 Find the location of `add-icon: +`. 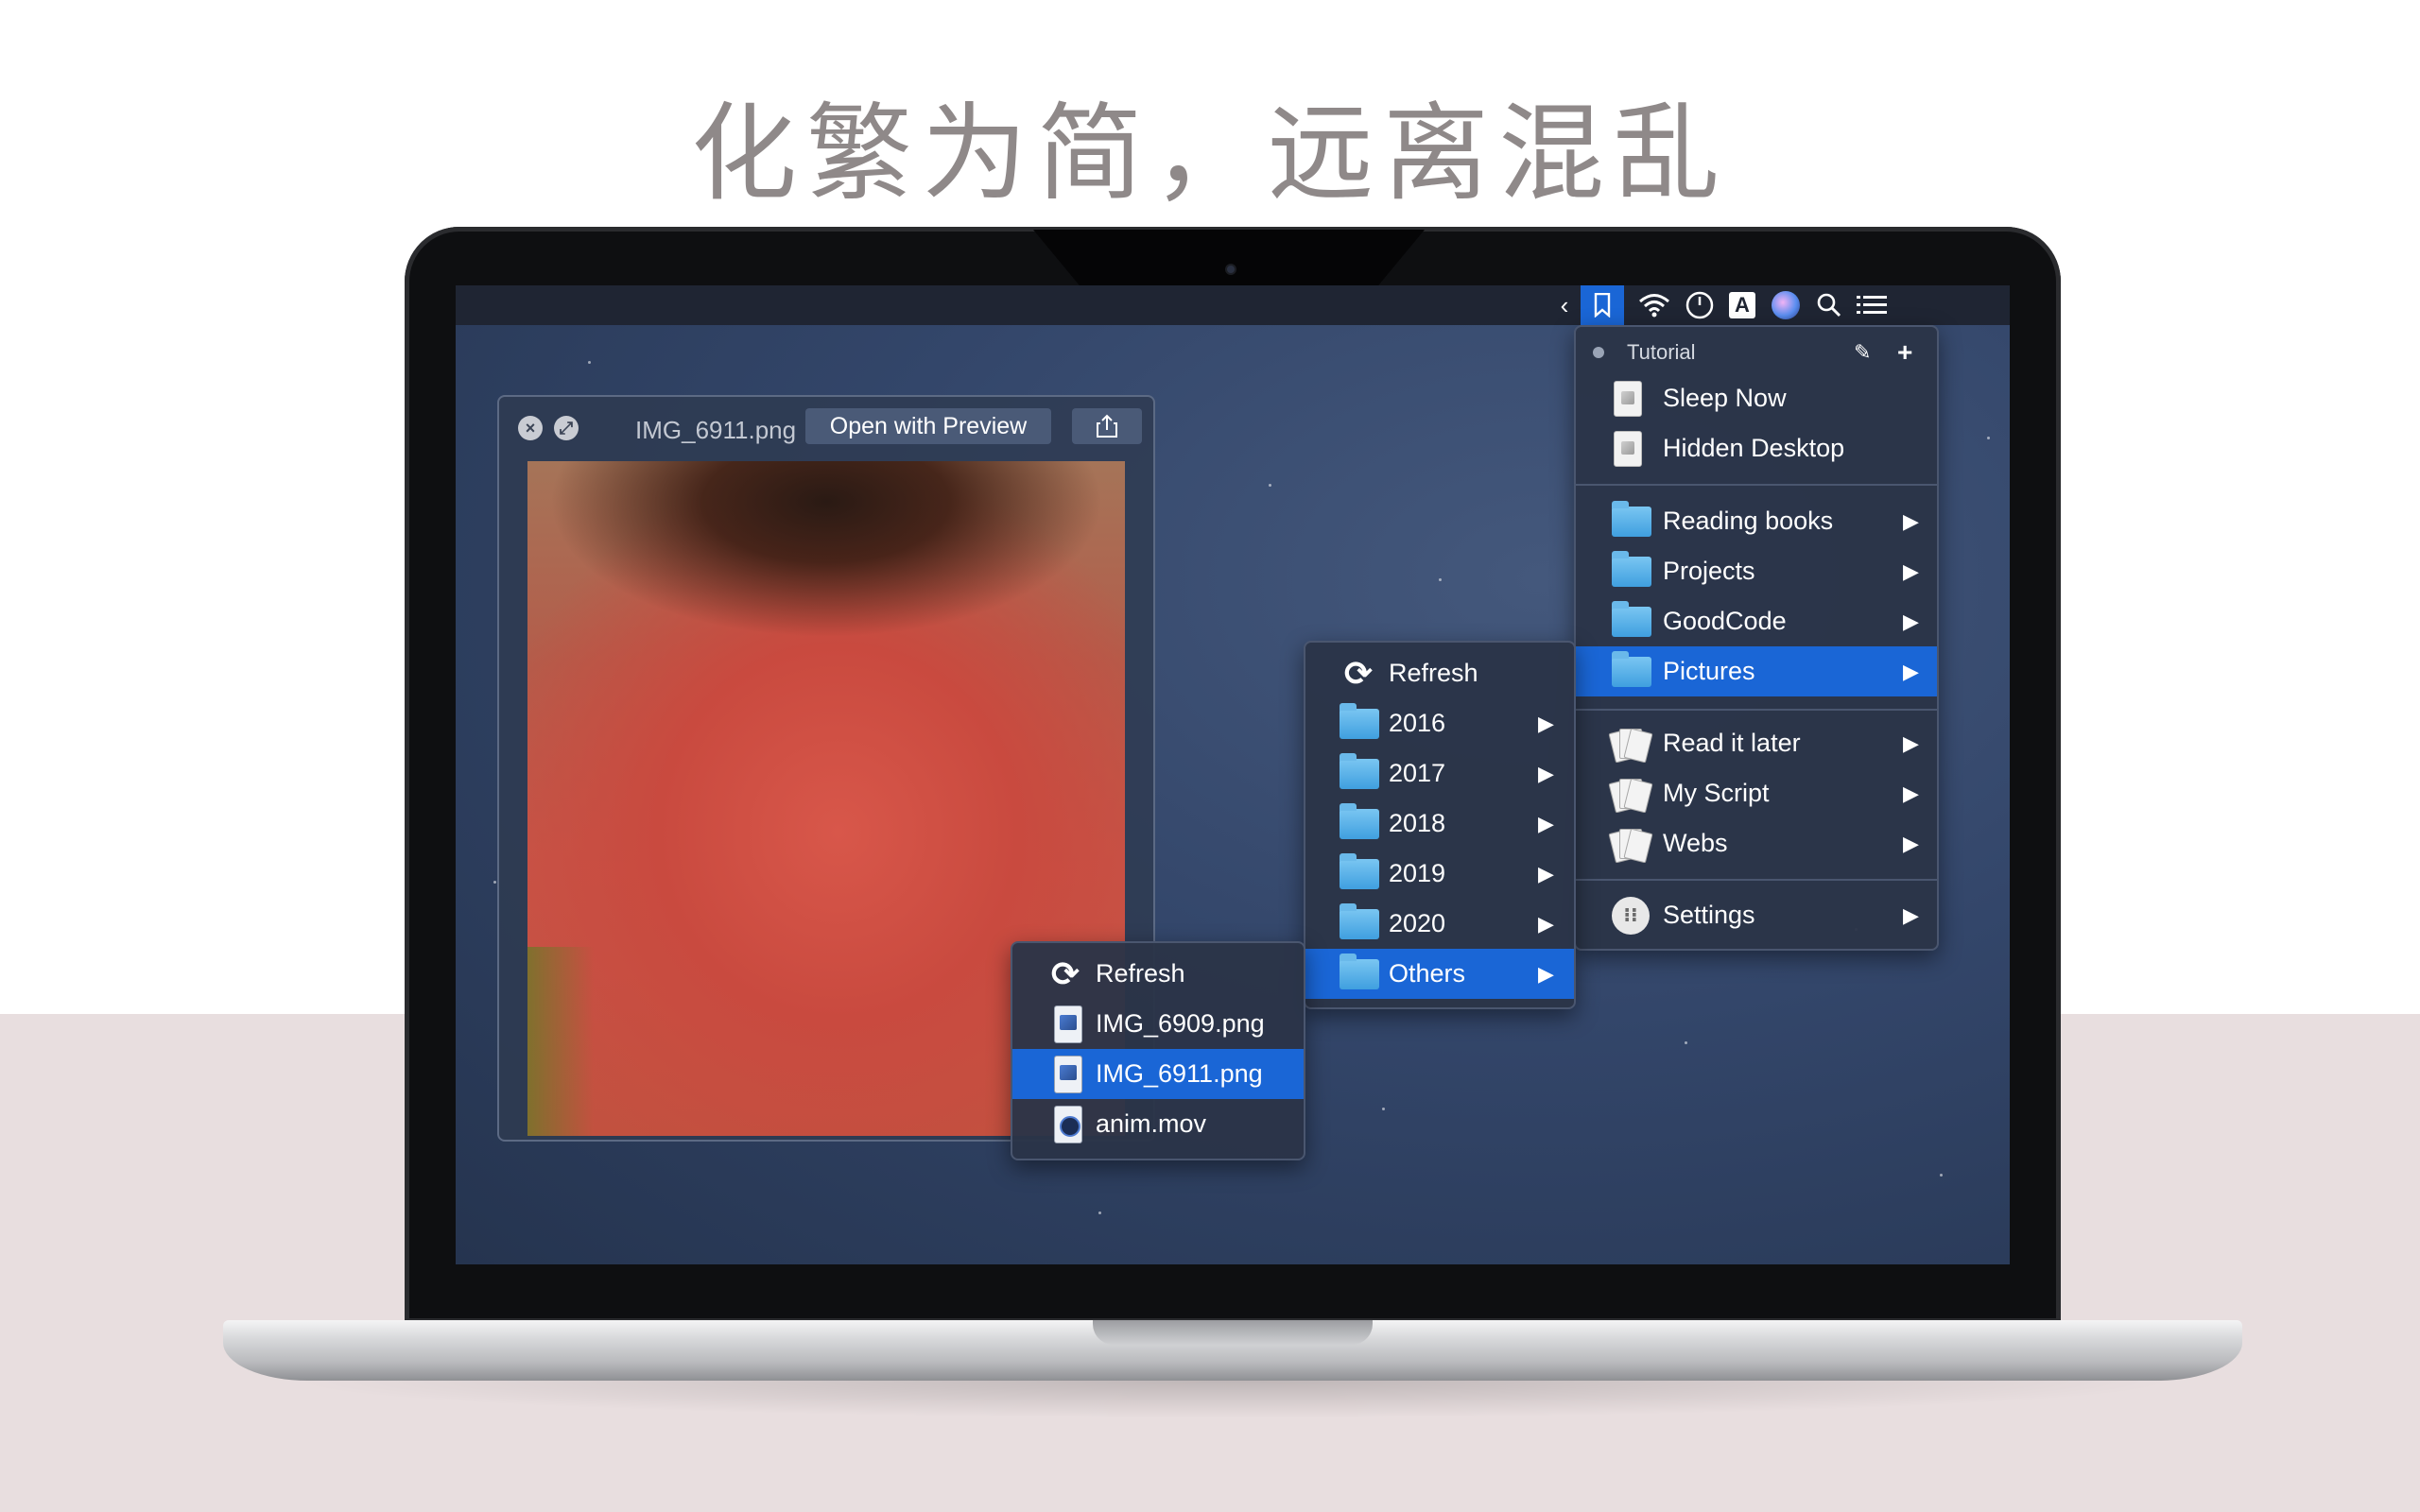

add-icon: + is located at coordinates (1904, 352).